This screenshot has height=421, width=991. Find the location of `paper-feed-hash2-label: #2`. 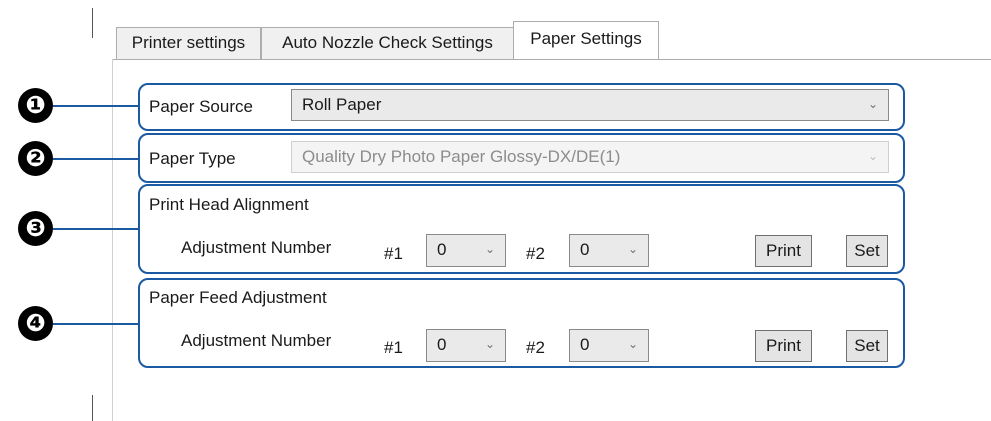

paper-feed-hash2-label: #2 is located at coordinates (535, 347).